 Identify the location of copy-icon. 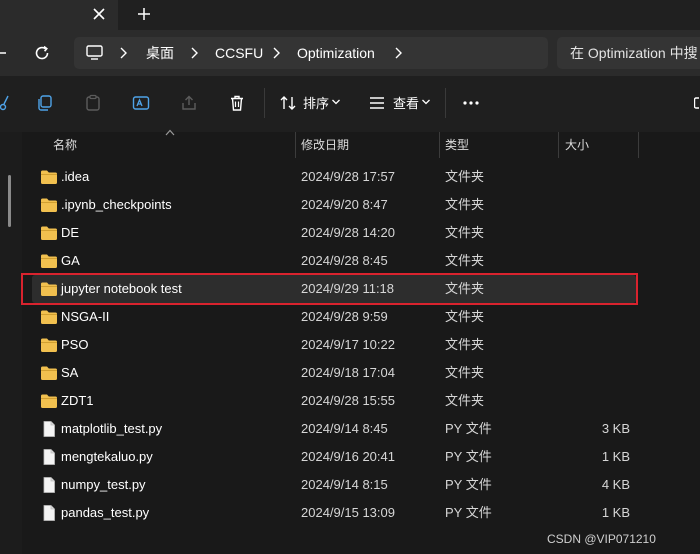
(45, 103).